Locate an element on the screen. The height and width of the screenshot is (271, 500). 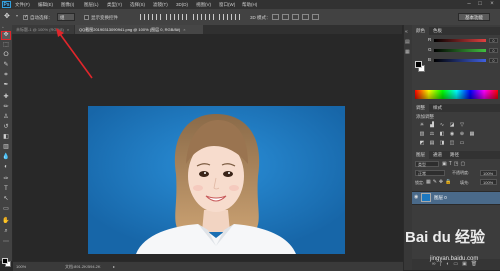
align-left-icon is located at coordinates (168, 17).